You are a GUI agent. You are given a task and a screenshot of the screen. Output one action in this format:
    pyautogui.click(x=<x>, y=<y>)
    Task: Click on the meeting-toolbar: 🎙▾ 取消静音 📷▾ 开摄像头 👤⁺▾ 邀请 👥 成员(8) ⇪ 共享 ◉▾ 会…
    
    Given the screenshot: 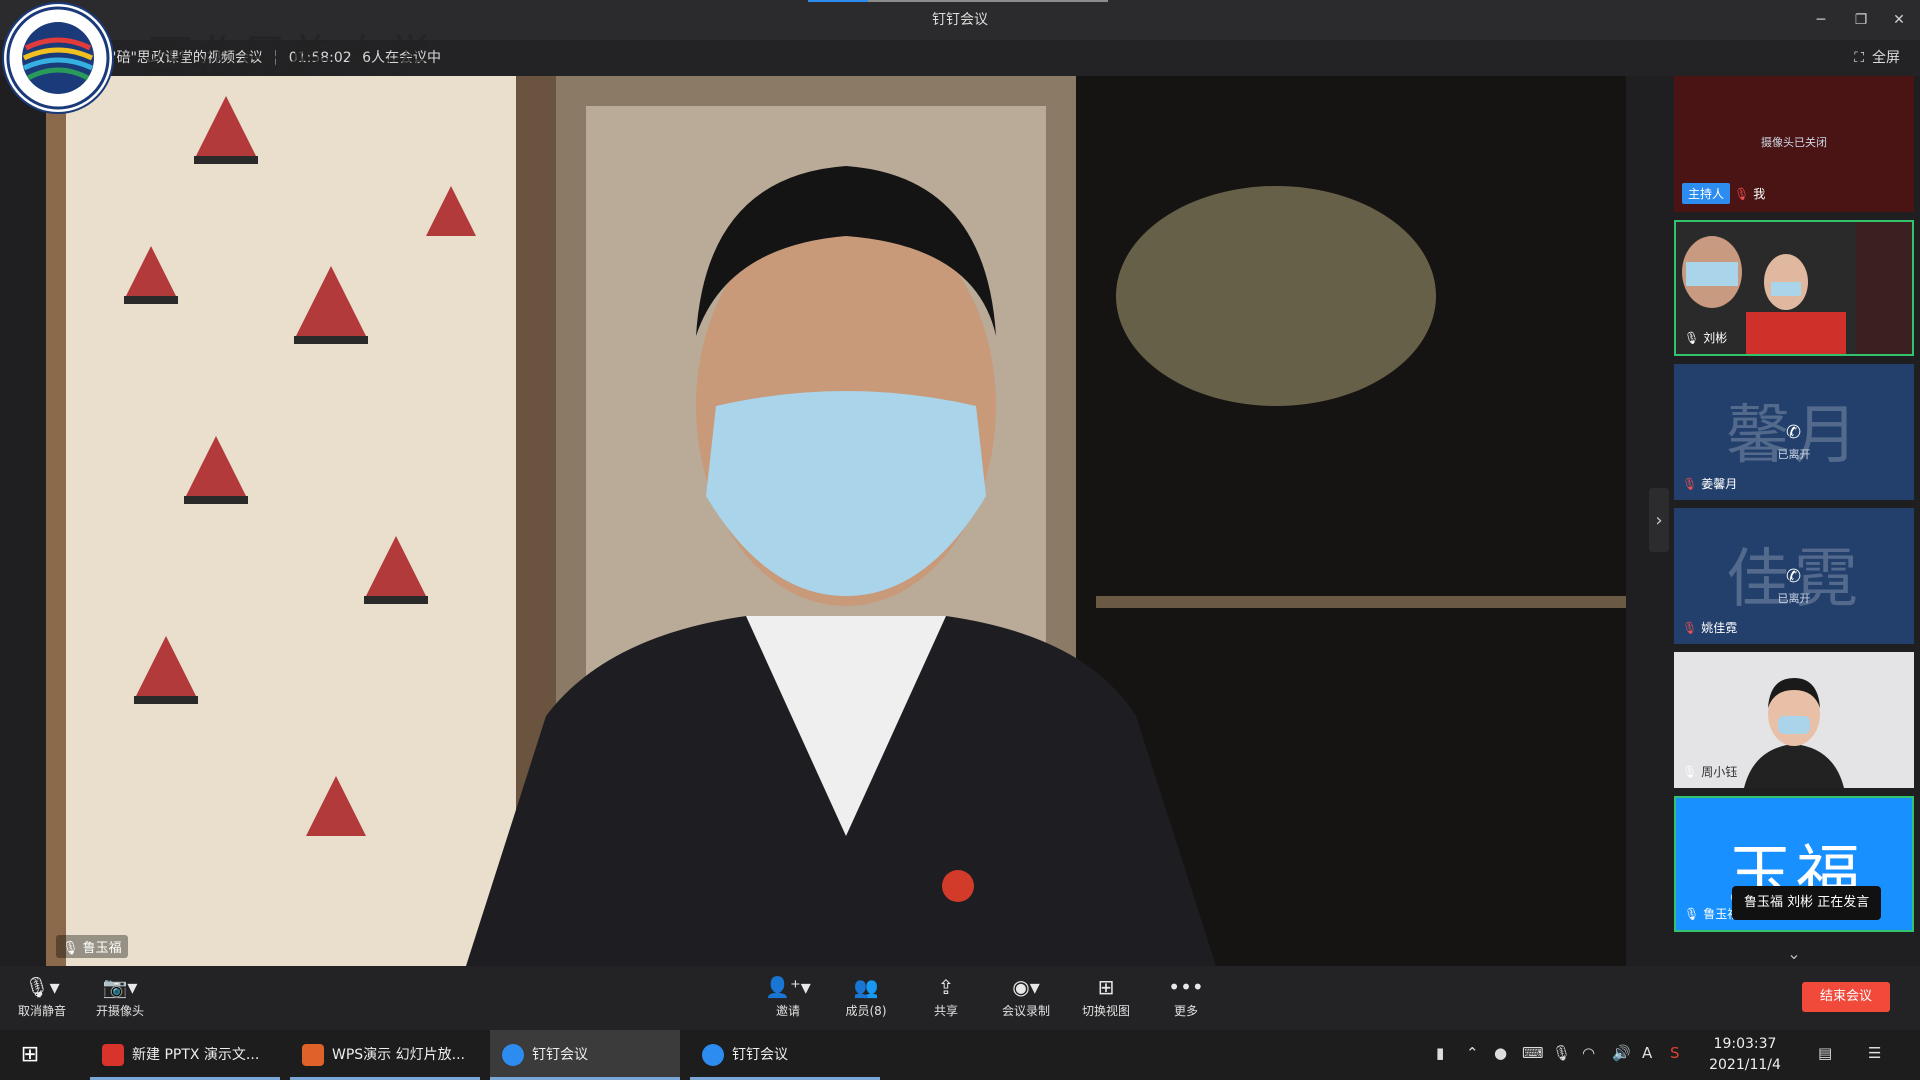 What is the action you would take?
    pyautogui.click(x=960, y=998)
    